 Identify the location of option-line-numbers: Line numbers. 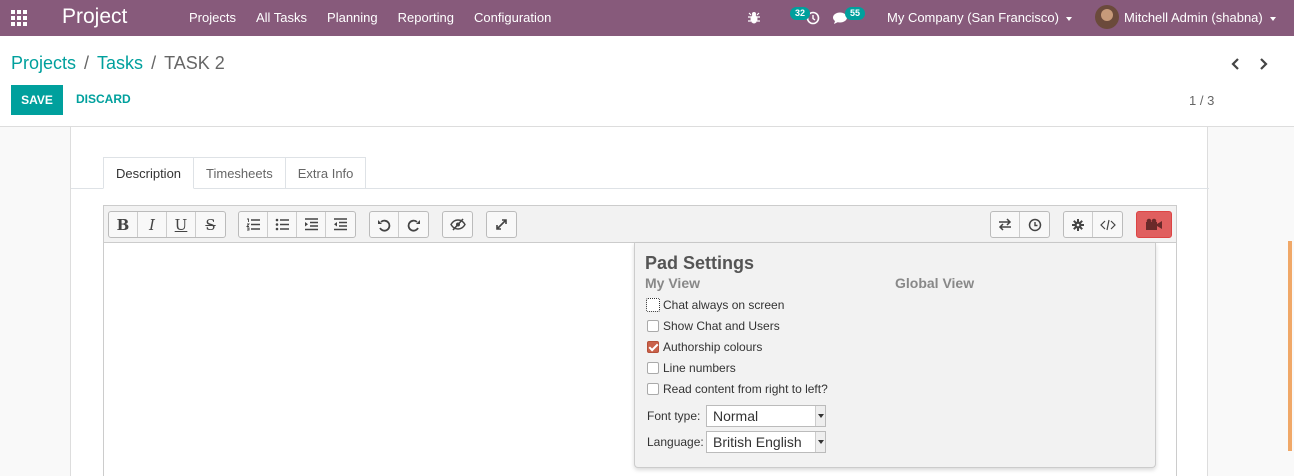
(691, 368).